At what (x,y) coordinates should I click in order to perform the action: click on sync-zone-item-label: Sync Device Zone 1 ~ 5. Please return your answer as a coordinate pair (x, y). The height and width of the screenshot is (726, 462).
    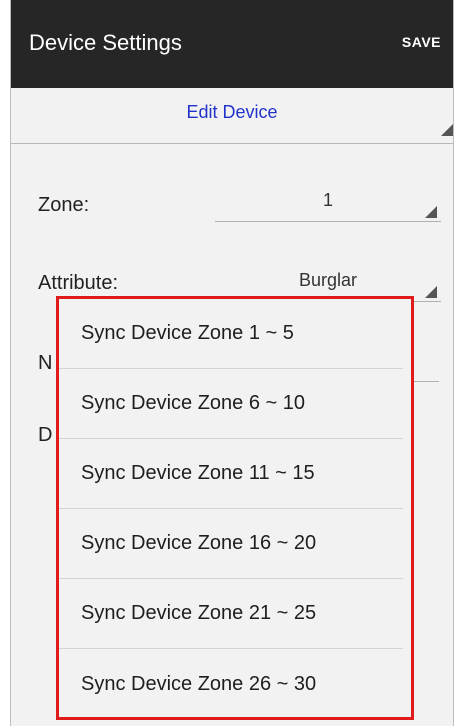
    Looking at the image, I should click on (187, 333).